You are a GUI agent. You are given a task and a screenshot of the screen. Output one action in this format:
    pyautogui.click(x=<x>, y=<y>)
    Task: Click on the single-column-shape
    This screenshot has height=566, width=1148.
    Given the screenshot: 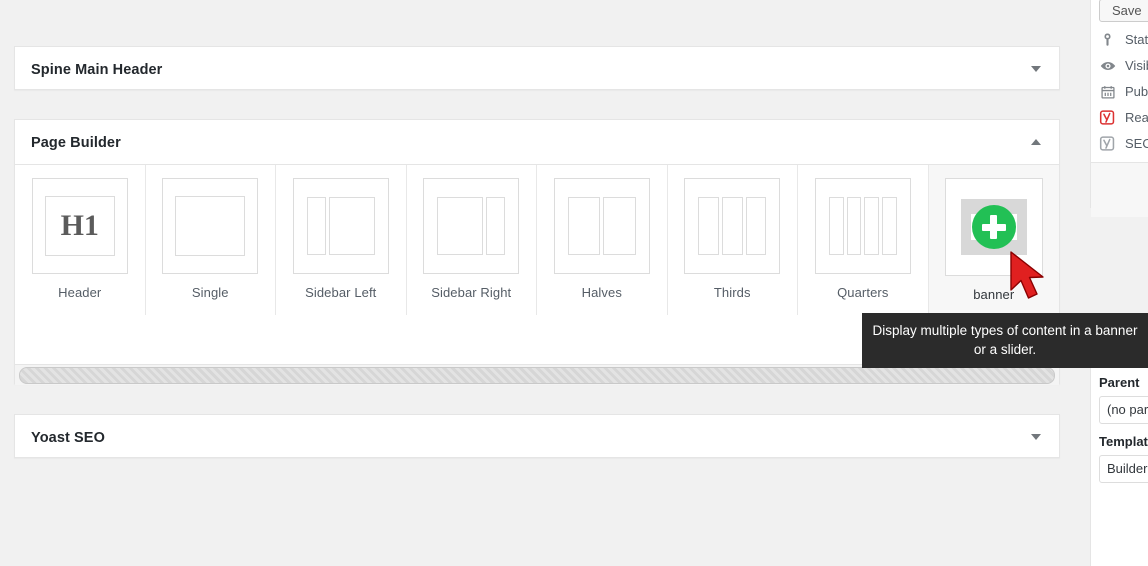 What is the action you would take?
    pyautogui.click(x=210, y=226)
    